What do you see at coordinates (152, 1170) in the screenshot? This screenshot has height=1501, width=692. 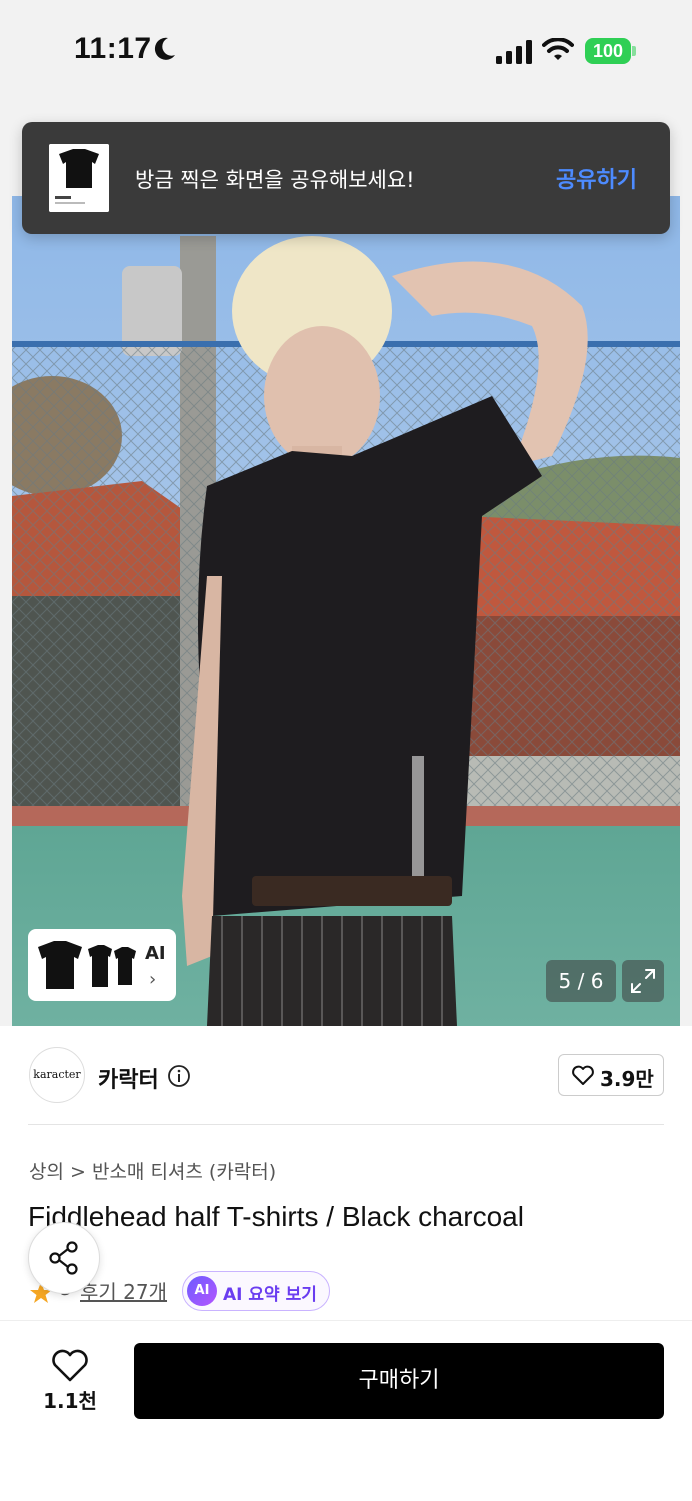 I see `breadcrumb: 상의 > 반소매 티셔츠 (카락터)` at bounding box center [152, 1170].